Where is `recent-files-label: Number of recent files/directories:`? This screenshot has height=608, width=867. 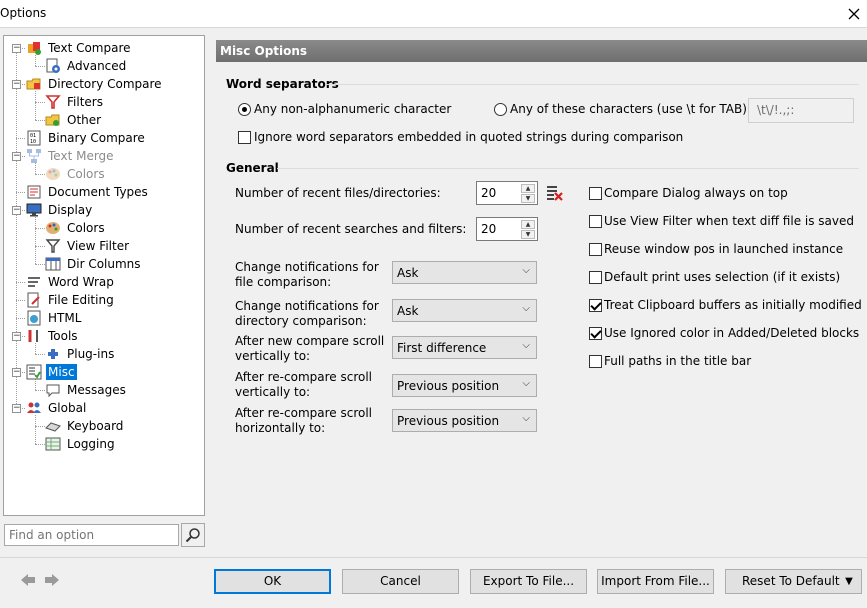 recent-files-label: Number of recent files/directories: is located at coordinates (338, 193).